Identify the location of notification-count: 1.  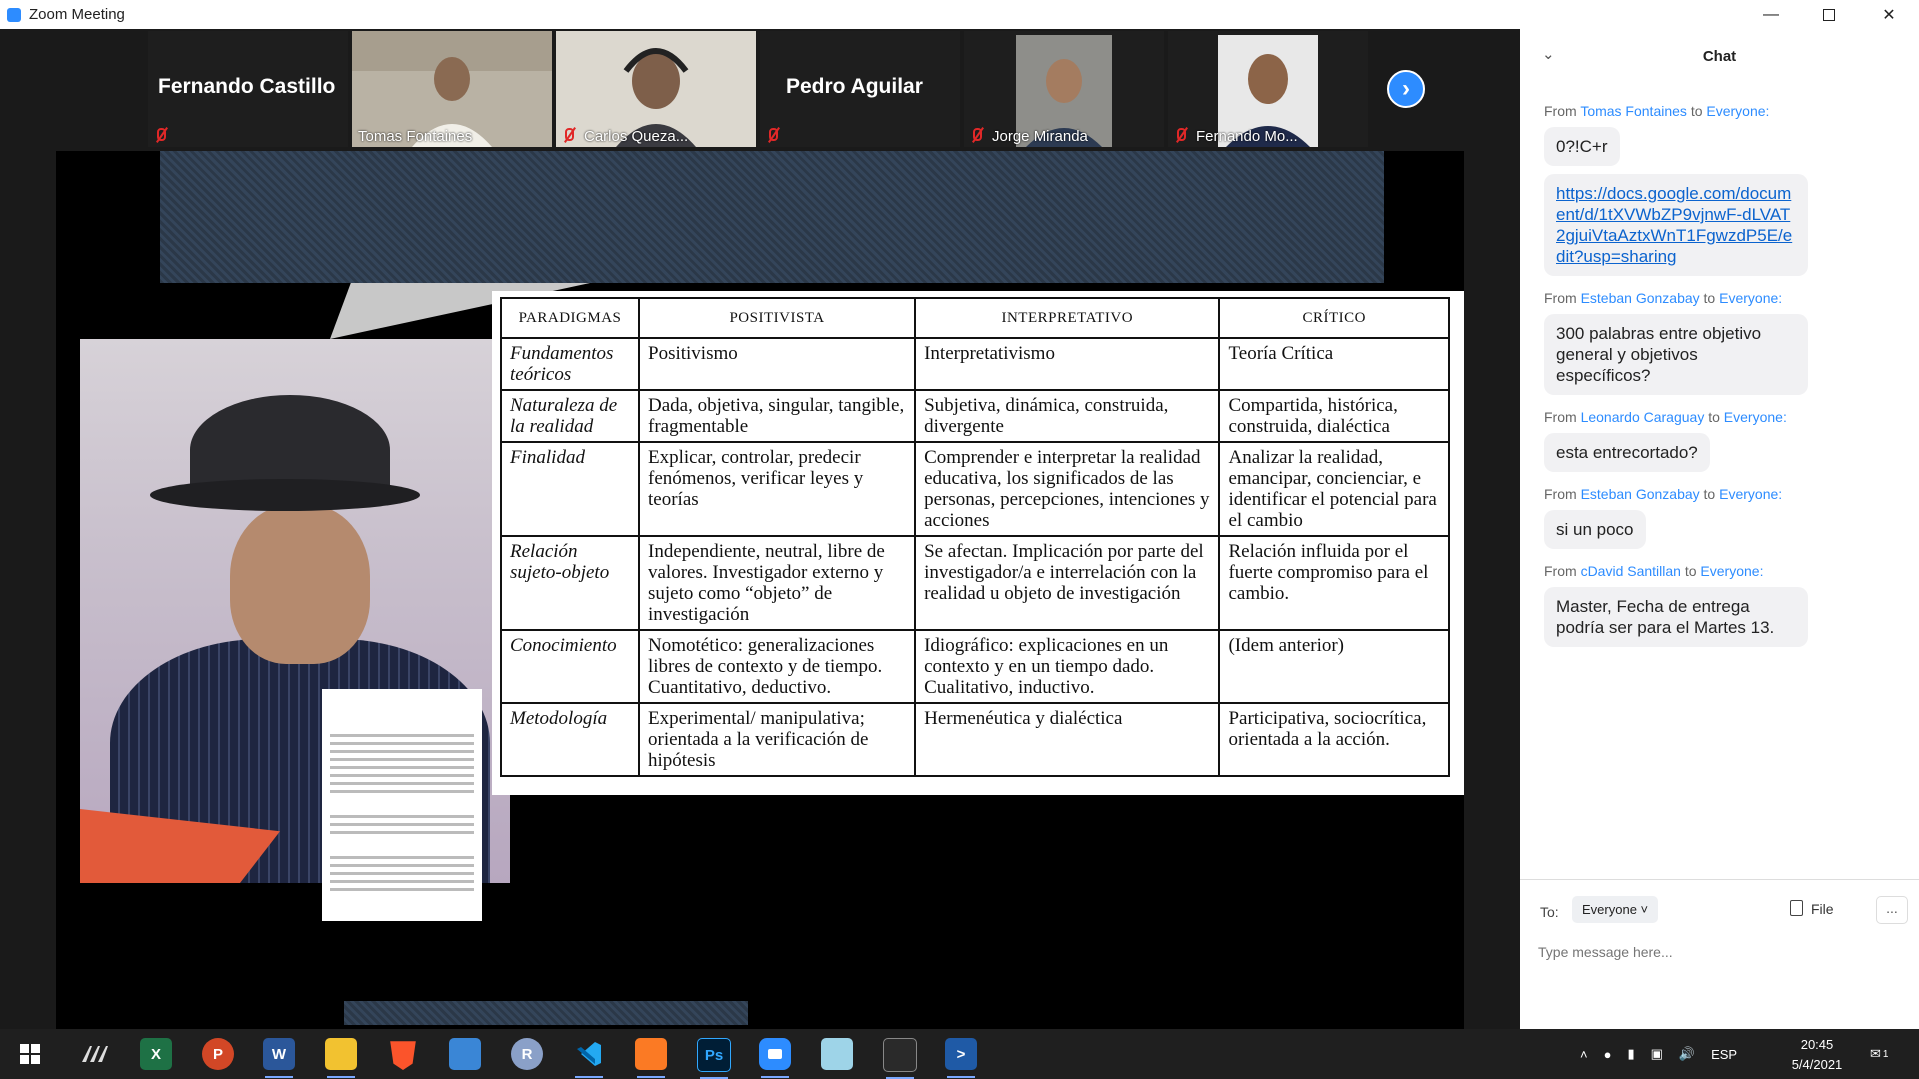
(1885, 1054).